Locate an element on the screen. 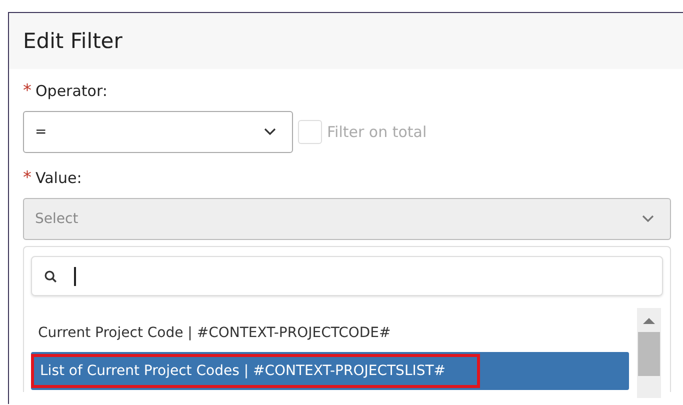 The width and height of the screenshot is (683, 405). scroll-thumb is located at coordinates (649, 354).